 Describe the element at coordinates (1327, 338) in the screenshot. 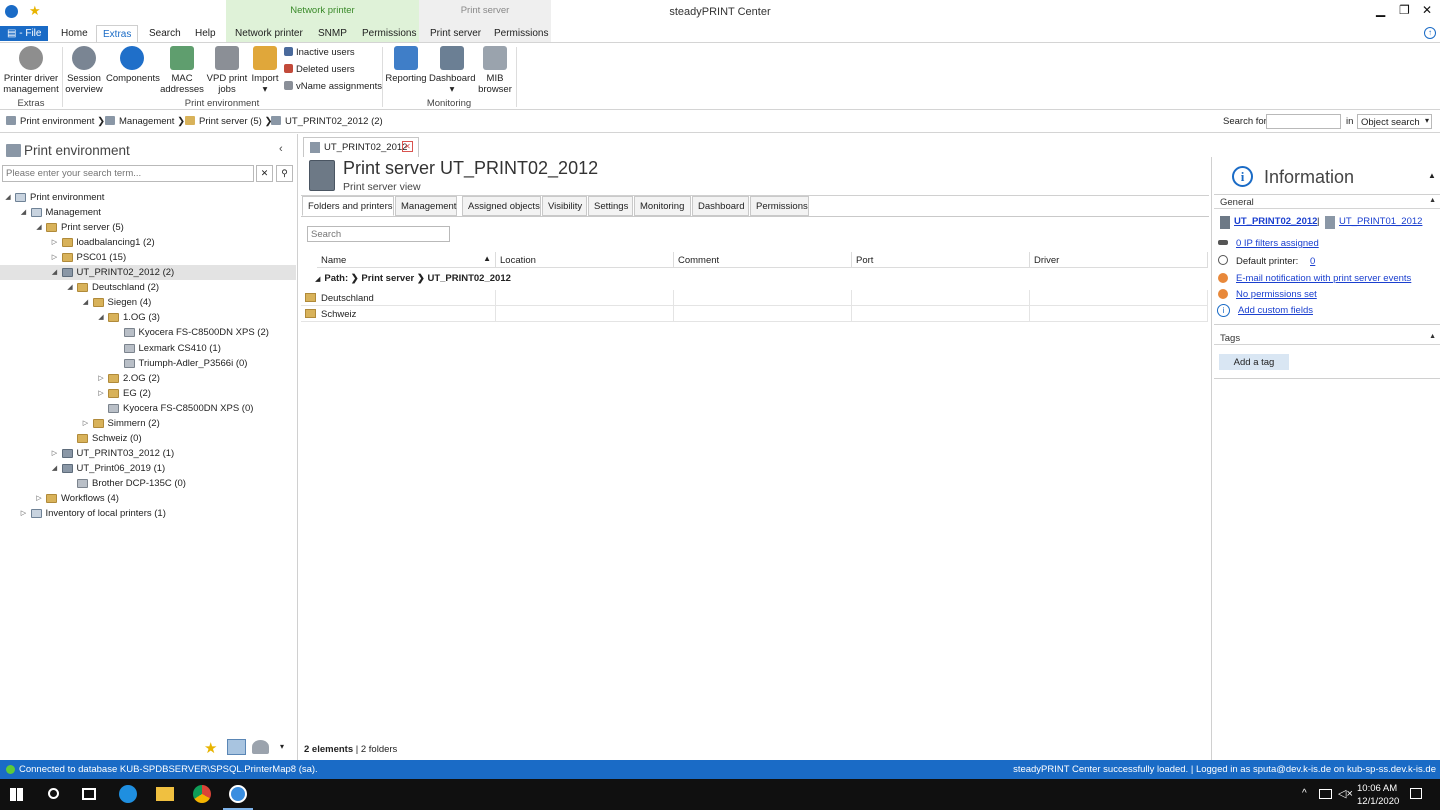

I see `tags-section-header: Tags ▲` at that location.